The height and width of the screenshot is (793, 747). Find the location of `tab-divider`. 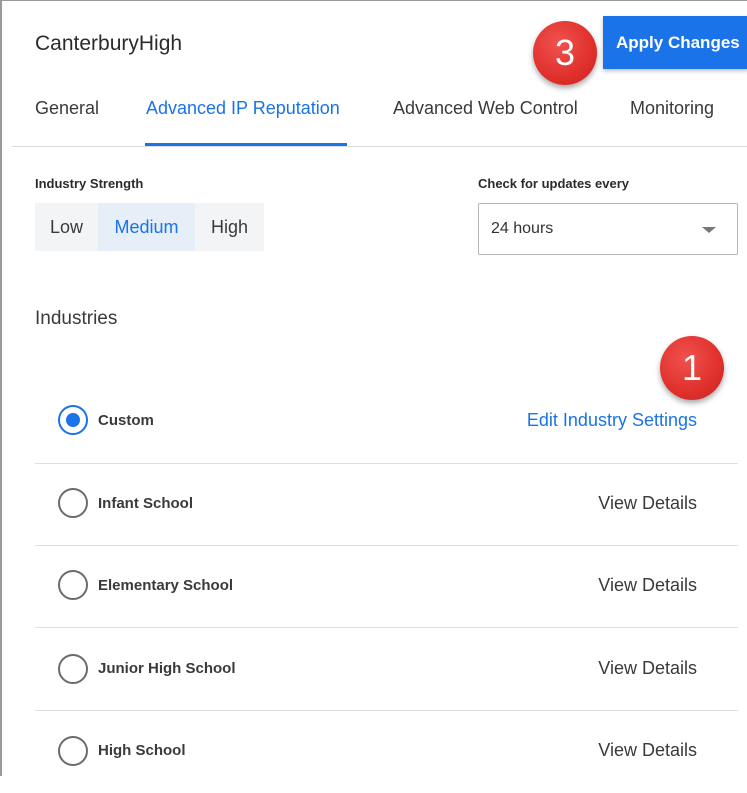

tab-divider is located at coordinates (379, 146).